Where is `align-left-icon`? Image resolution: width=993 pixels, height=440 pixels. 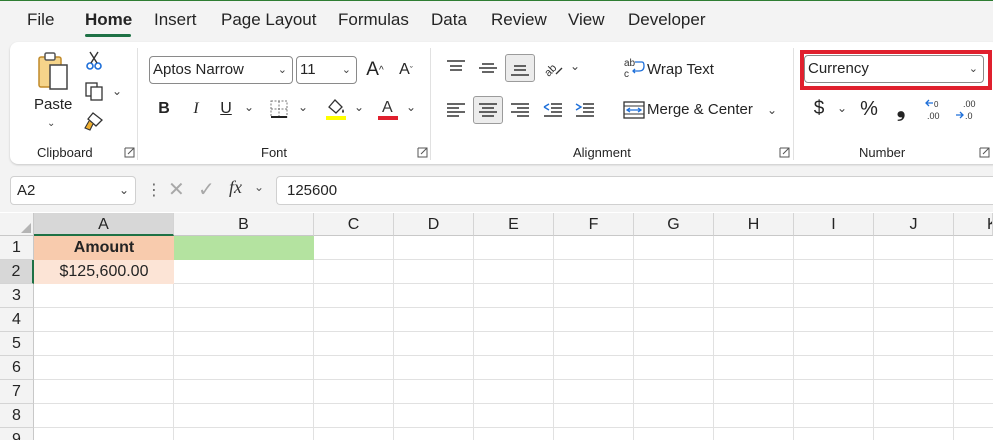
align-left-icon is located at coordinates (456, 110).